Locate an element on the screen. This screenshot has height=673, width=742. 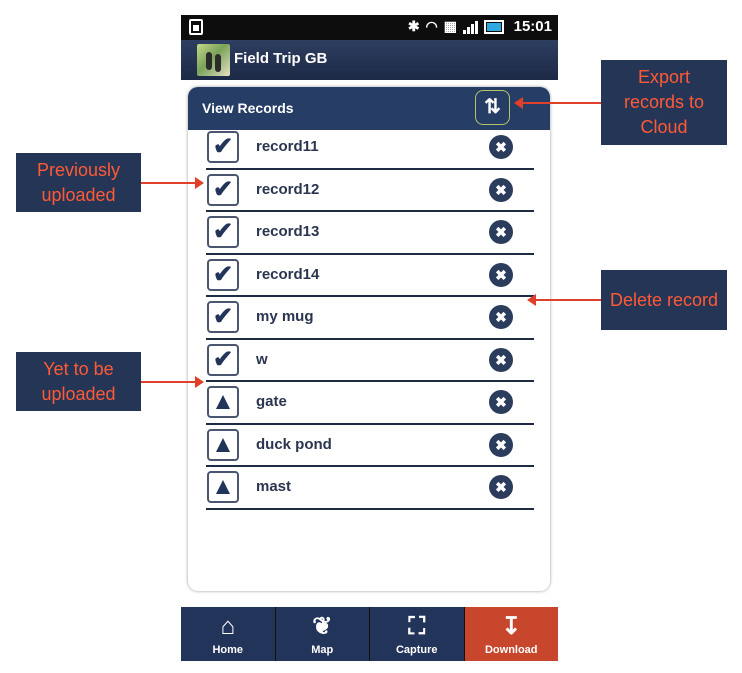
tab-capture: ⛶ Capture is located at coordinates (416, 634).